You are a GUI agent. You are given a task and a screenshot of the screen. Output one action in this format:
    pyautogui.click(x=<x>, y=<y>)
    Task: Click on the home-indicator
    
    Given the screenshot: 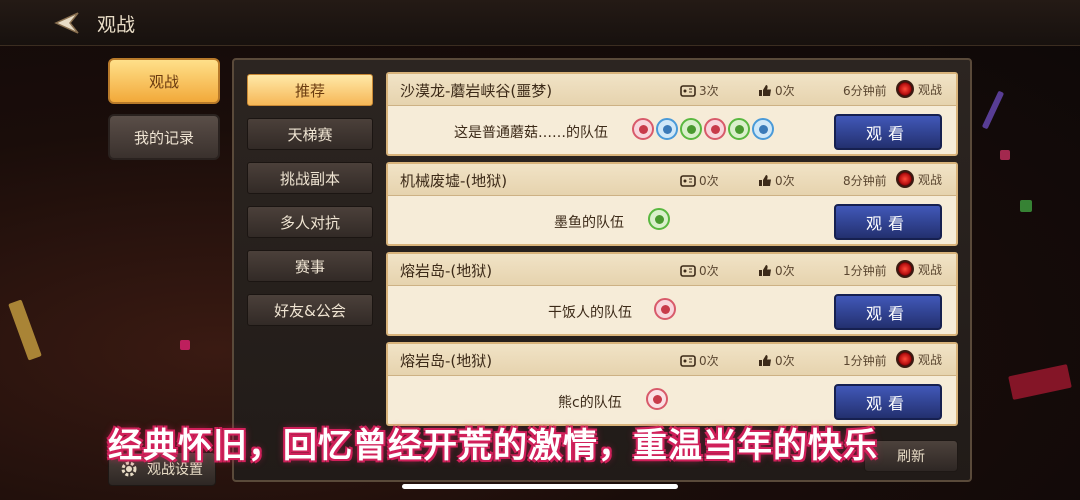 What is the action you would take?
    pyautogui.click(x=540, y=486)
    